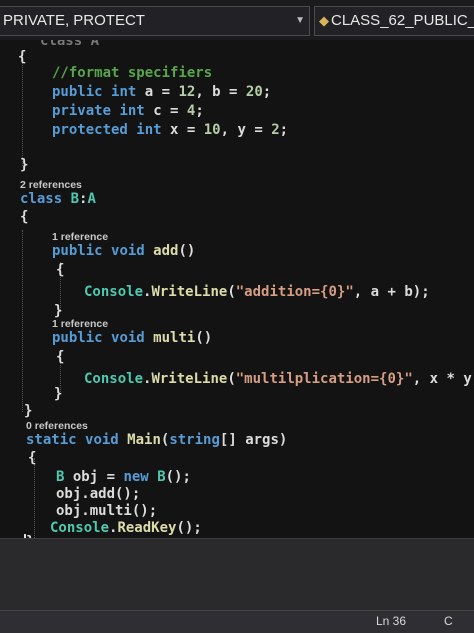 The width and height of the screenshot is (474, 633). I want to click on chevron-down-icon: ▼, so click(300, 20).